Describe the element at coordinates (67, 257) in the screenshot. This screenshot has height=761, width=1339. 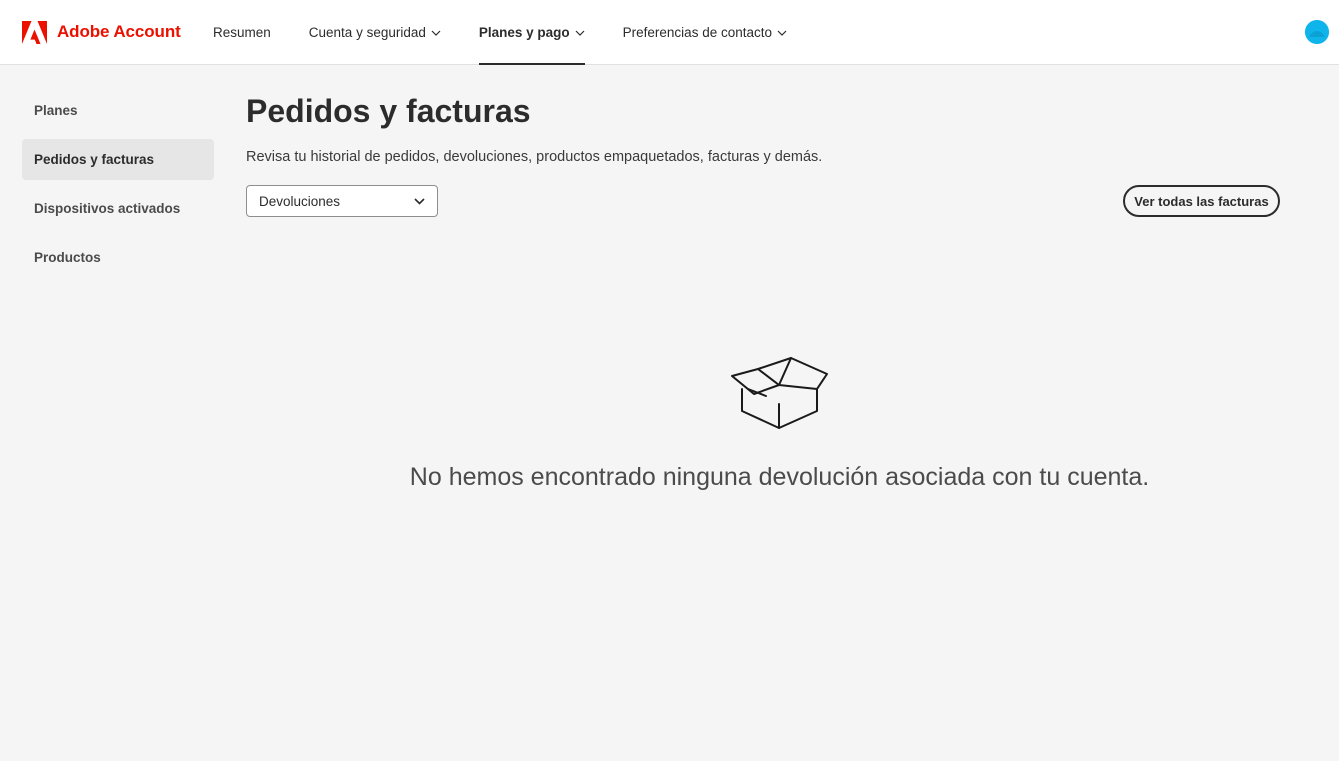
I see `sidebar-item-label: Productos` at that location.